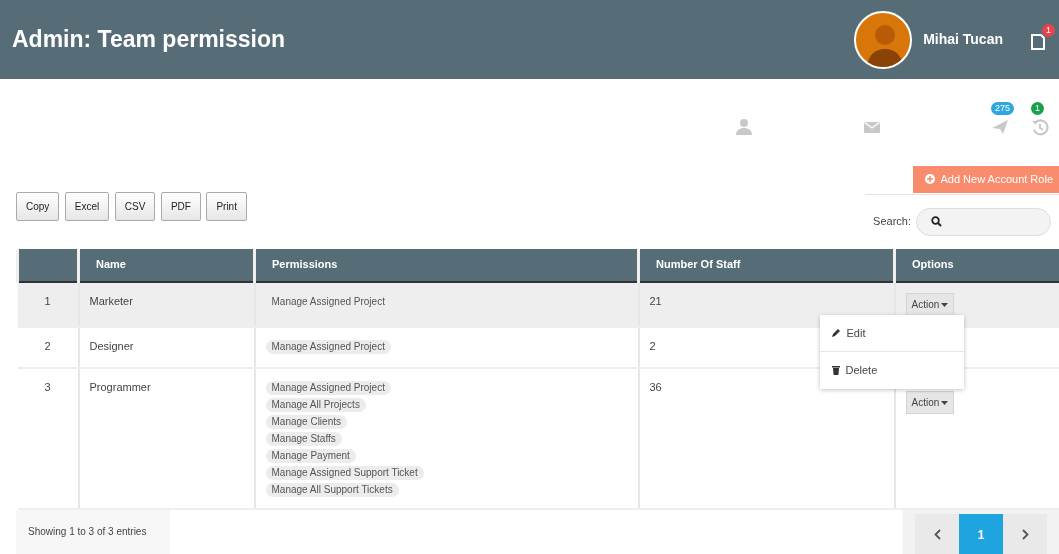 This screenshot has width=1059, height=554. What do you see at coordinates (332, 489) in the screenshot?
I see `permission-tag: Manage All Support Tickets` at bounding box center [332, 489].